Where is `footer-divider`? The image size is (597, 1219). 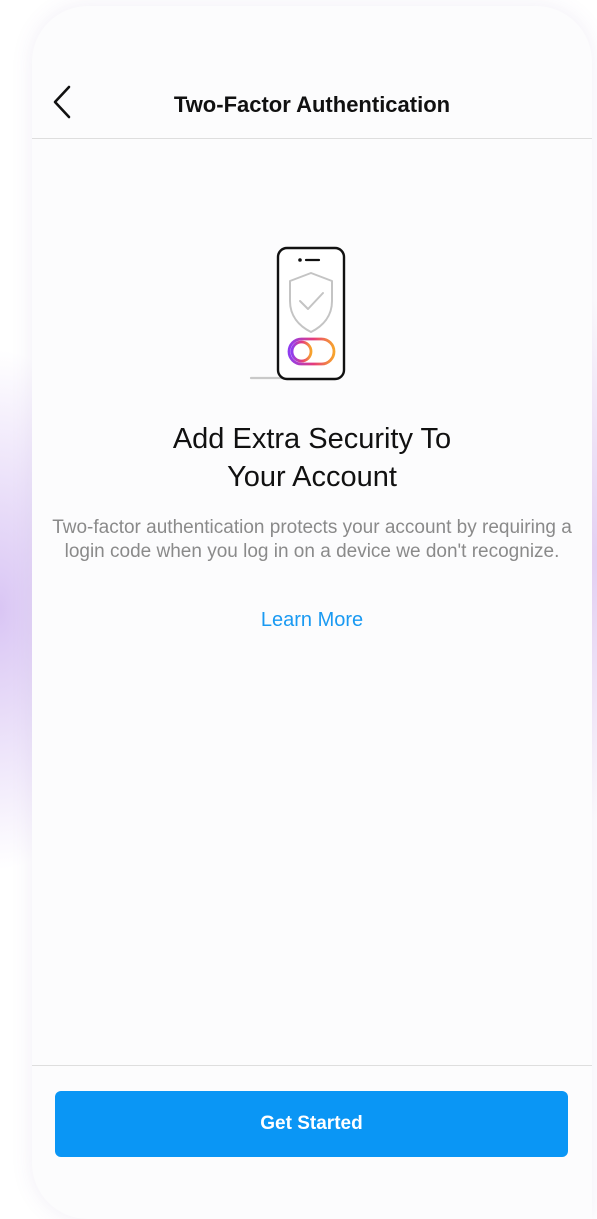
footer-divider is located at coordinates (312, 1065).